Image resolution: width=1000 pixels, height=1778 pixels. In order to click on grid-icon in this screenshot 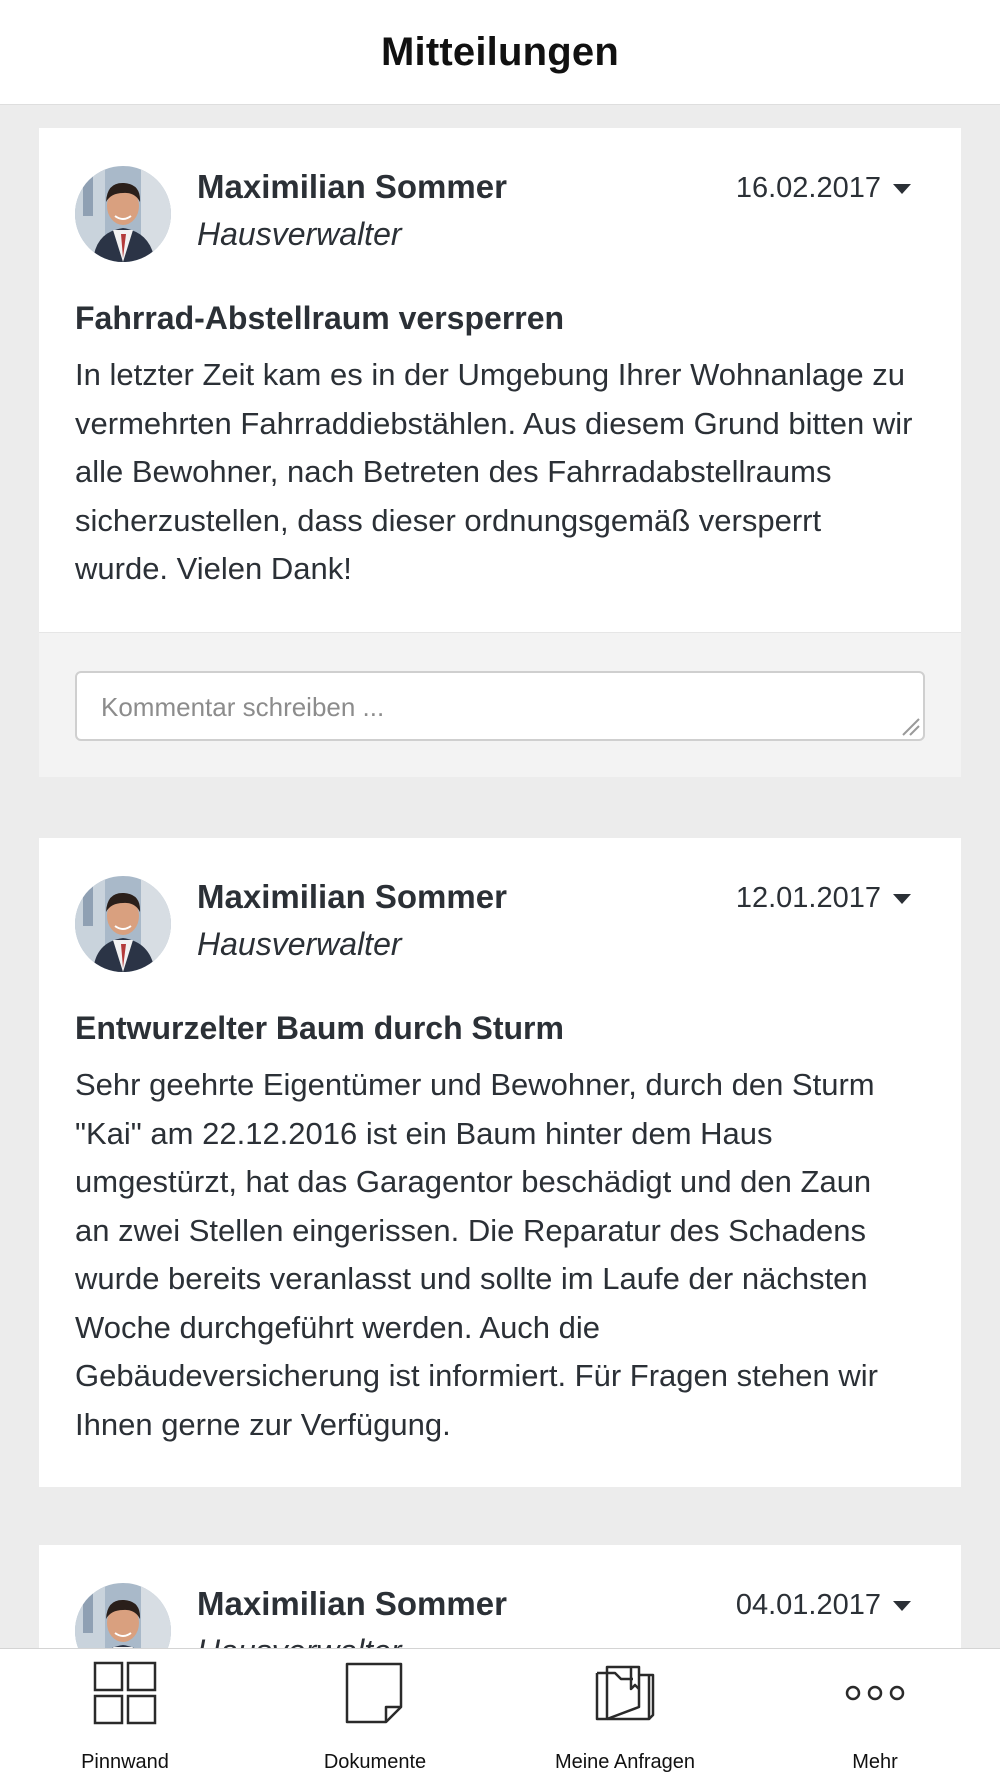, I will do `click(125, 1693)`.